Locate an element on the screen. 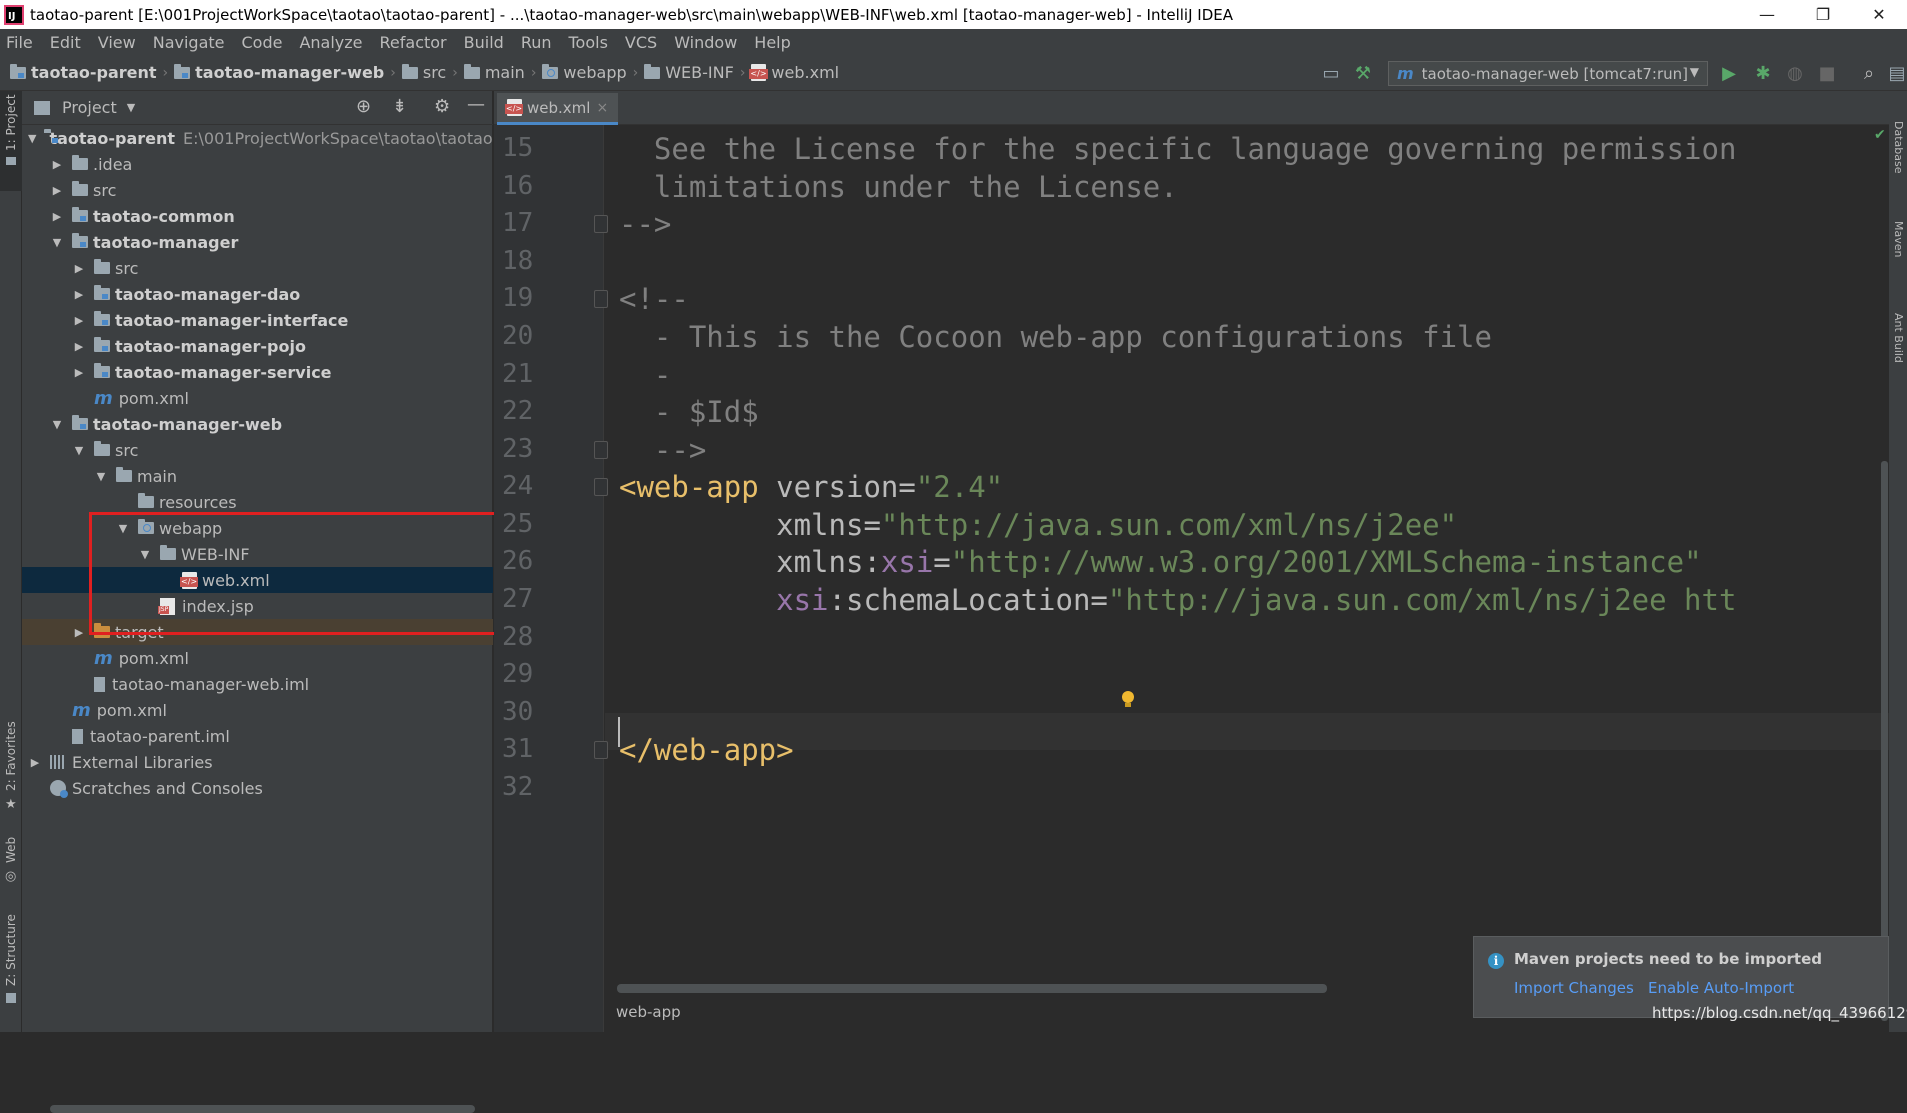 The width and height of the screenshot is (1907, 1113). tree-item: ▶ External Libraries is located at coordinates (257, 762).